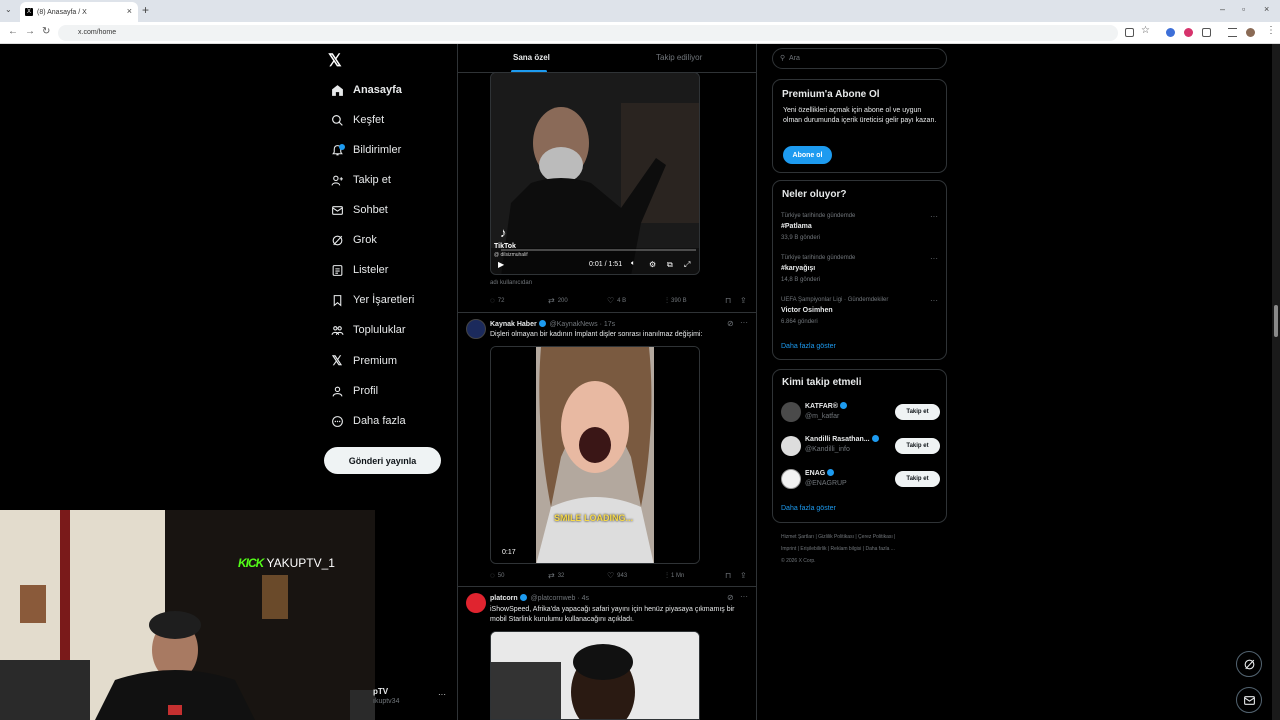  Describe the element at coordinates (366, 90) in the screenshot. I see `sidebar-item-home: Anasayfa` at that location.